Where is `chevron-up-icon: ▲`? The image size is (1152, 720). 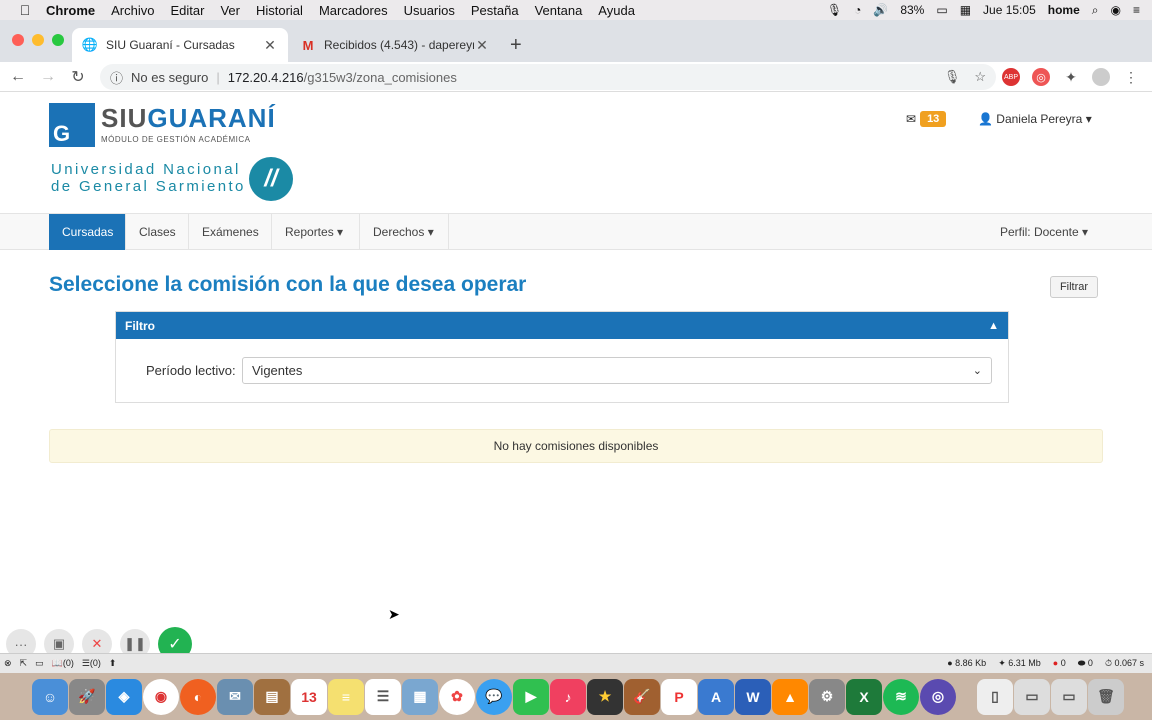 chevron-up-icon: ▲ is located at coordinates (993, 326).